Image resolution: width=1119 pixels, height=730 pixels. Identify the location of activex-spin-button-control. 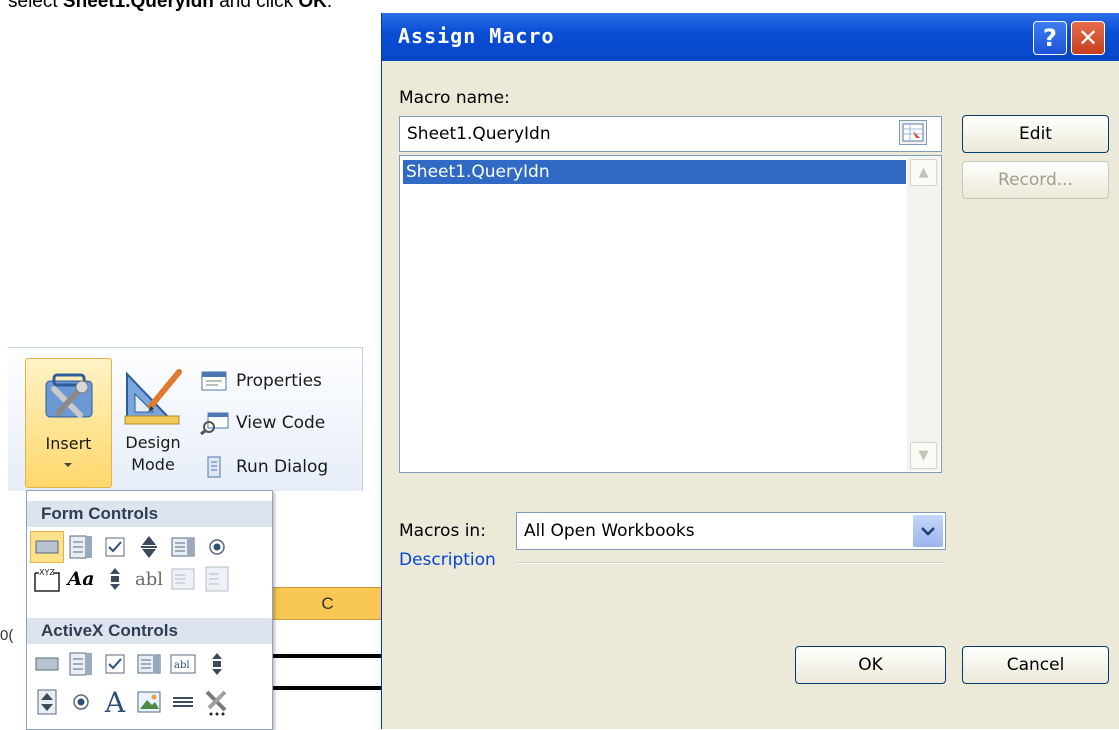
(47, 702).